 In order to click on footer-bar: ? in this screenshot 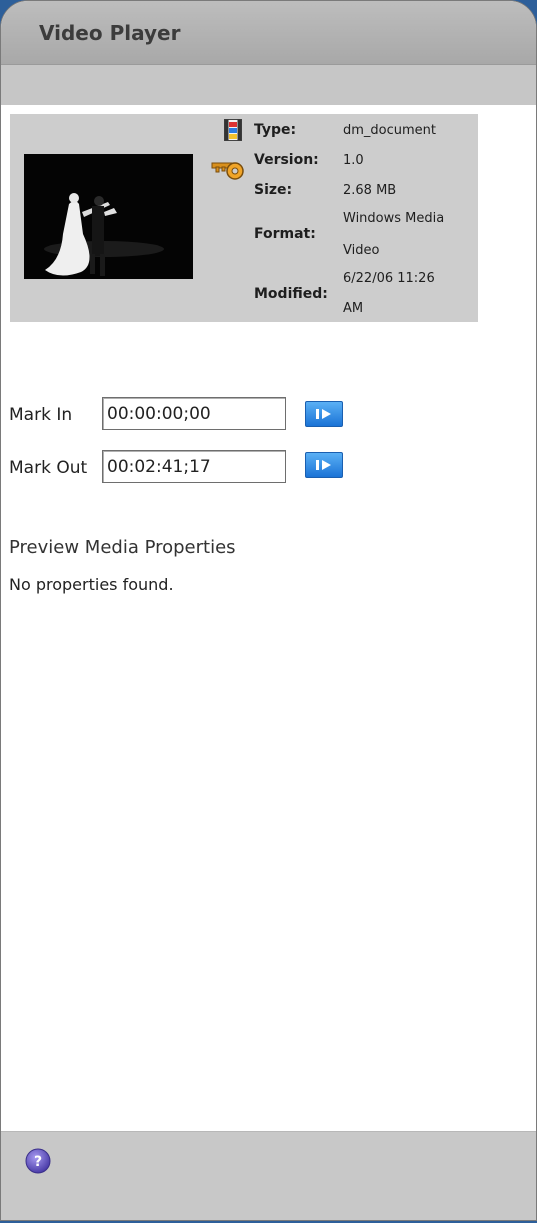, I will do `click(268, 1175)`.